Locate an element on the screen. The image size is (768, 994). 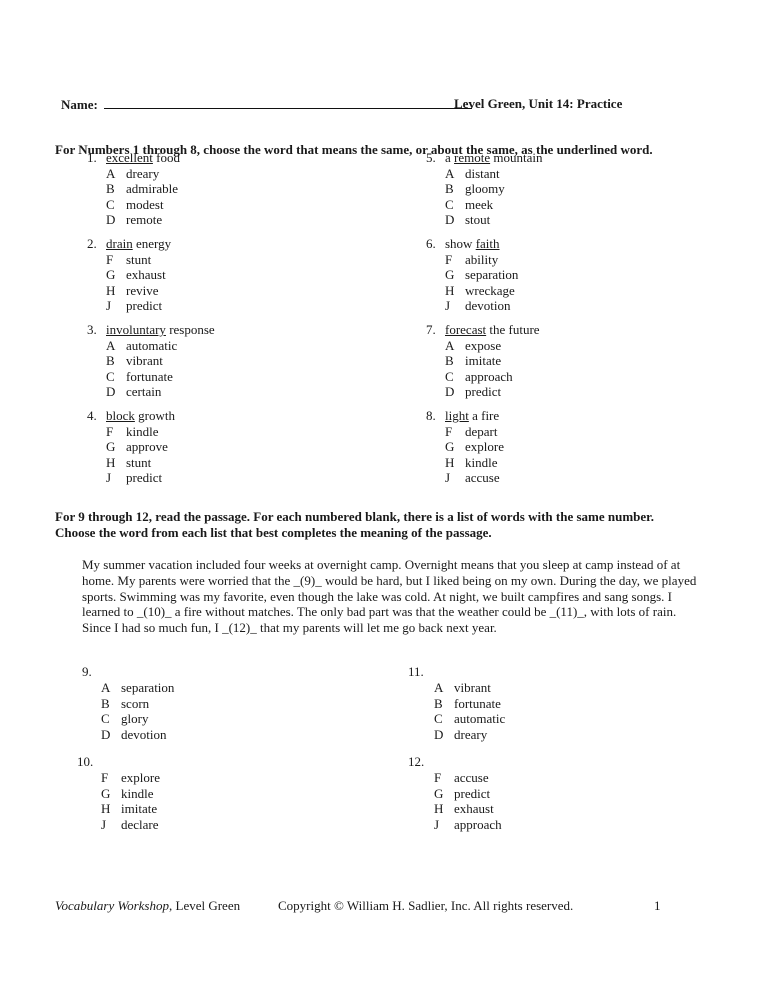
underlined-word: forecast is located at coordinates (466, 329).